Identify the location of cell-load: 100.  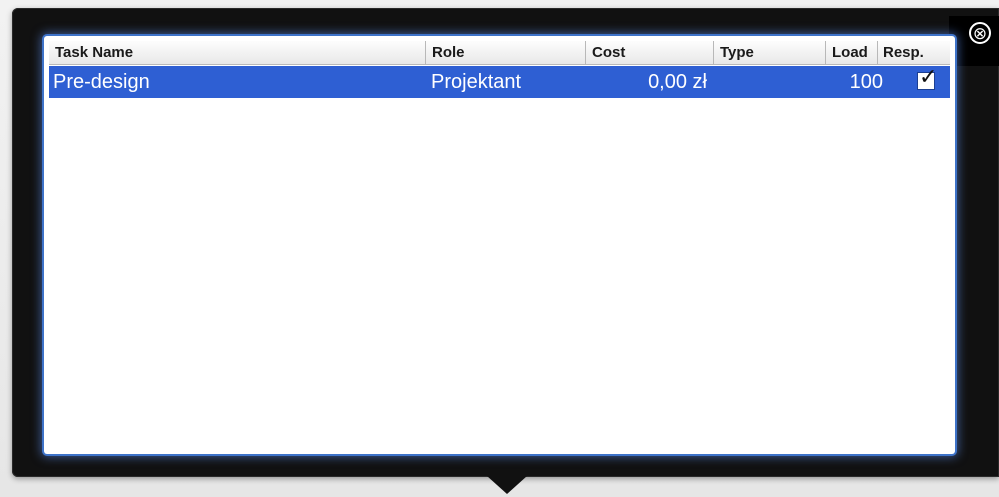
(866, 82).